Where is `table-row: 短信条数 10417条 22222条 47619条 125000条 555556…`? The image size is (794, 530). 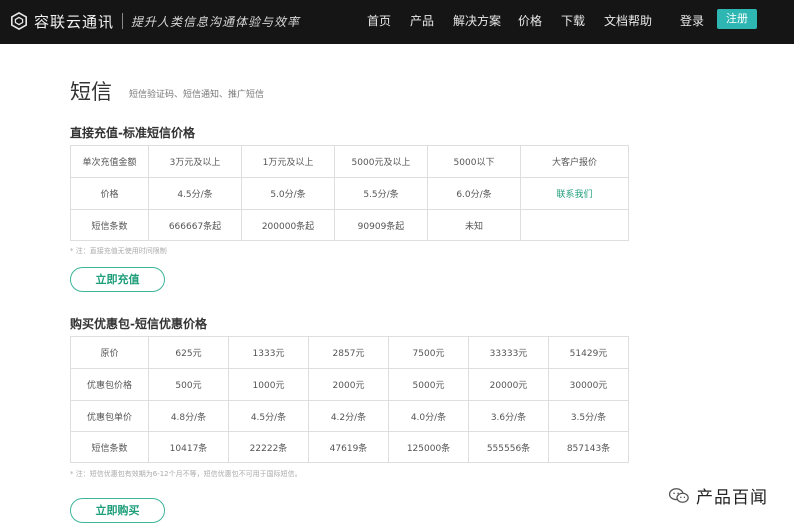
table-row: 短信条数 10417条 22222条 47619条 125000条 555556… is located at coordinates (349, 447).